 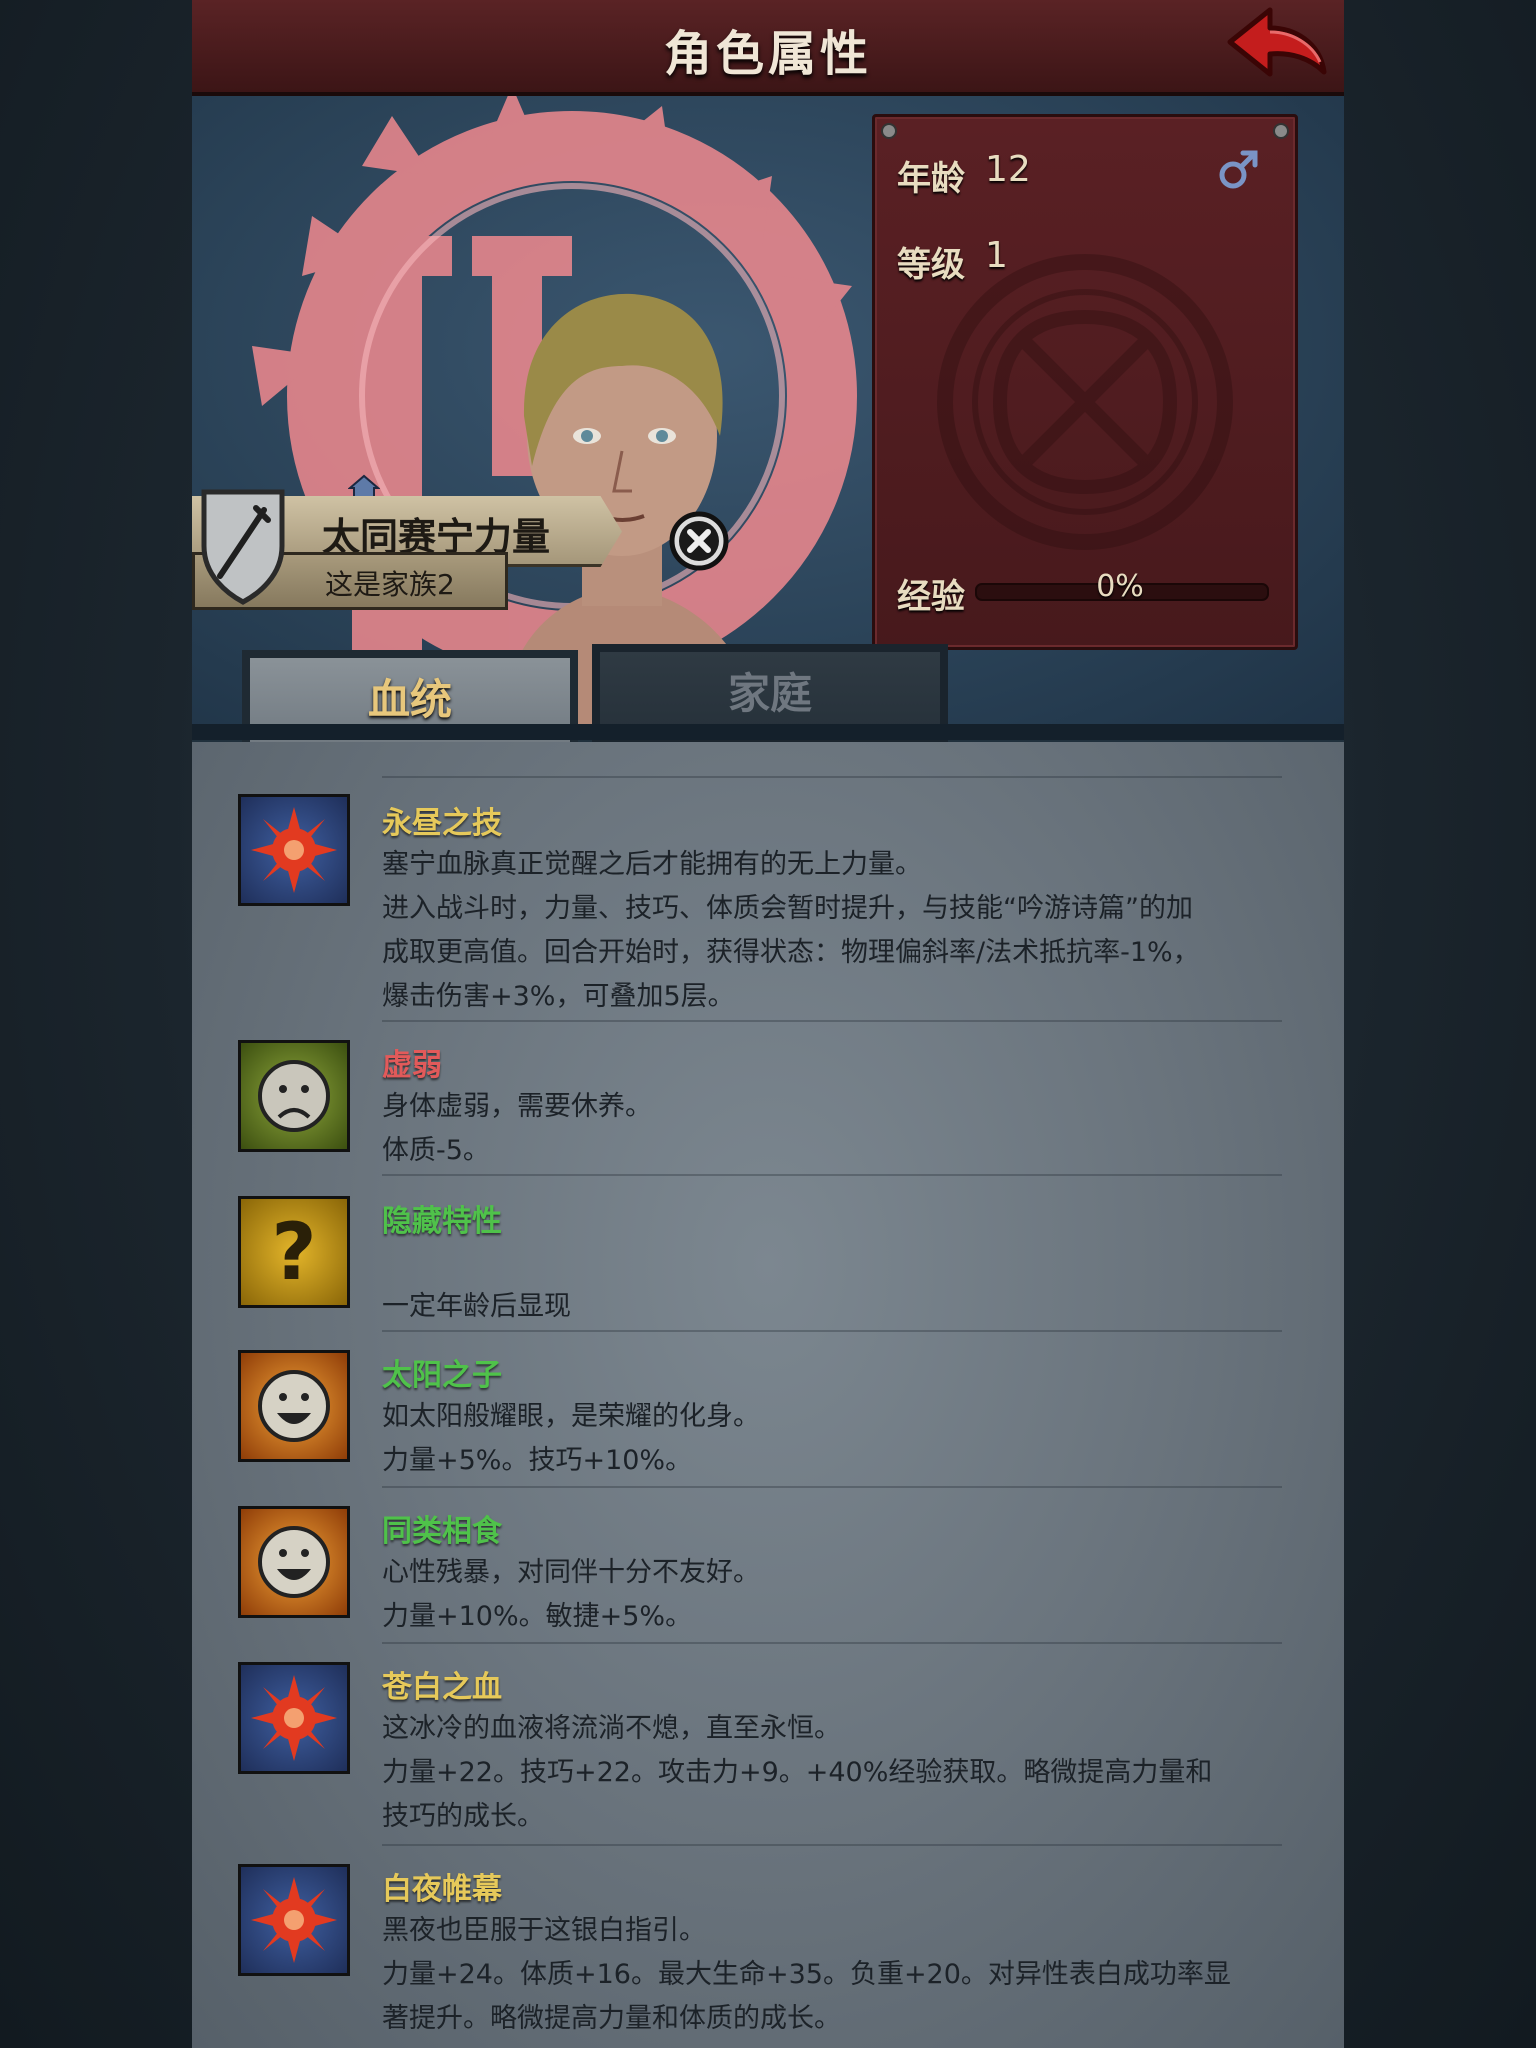 I want to click on trait-description: 力量+10%。敏捷+5%。, so click(x=537, y=1616).